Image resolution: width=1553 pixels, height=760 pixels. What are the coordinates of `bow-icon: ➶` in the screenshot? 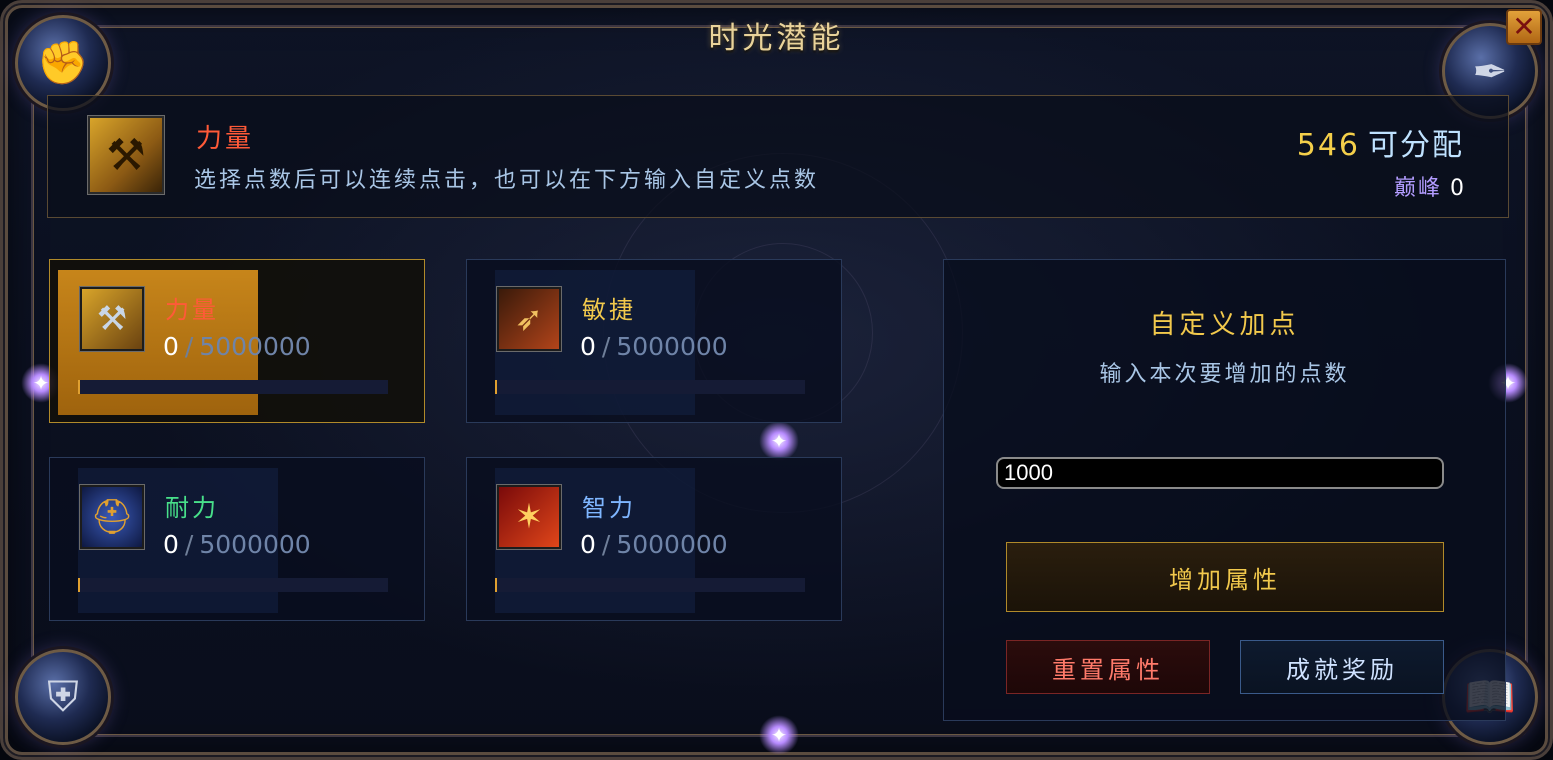 It's located at (529, 319).